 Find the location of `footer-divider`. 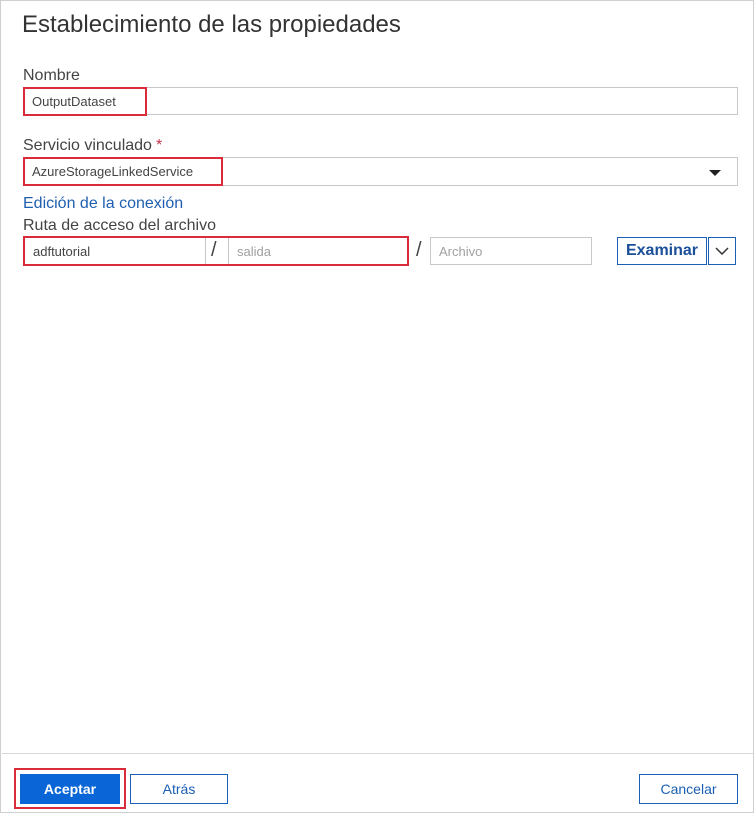

footer-divider is located at coordinates (377, 753).